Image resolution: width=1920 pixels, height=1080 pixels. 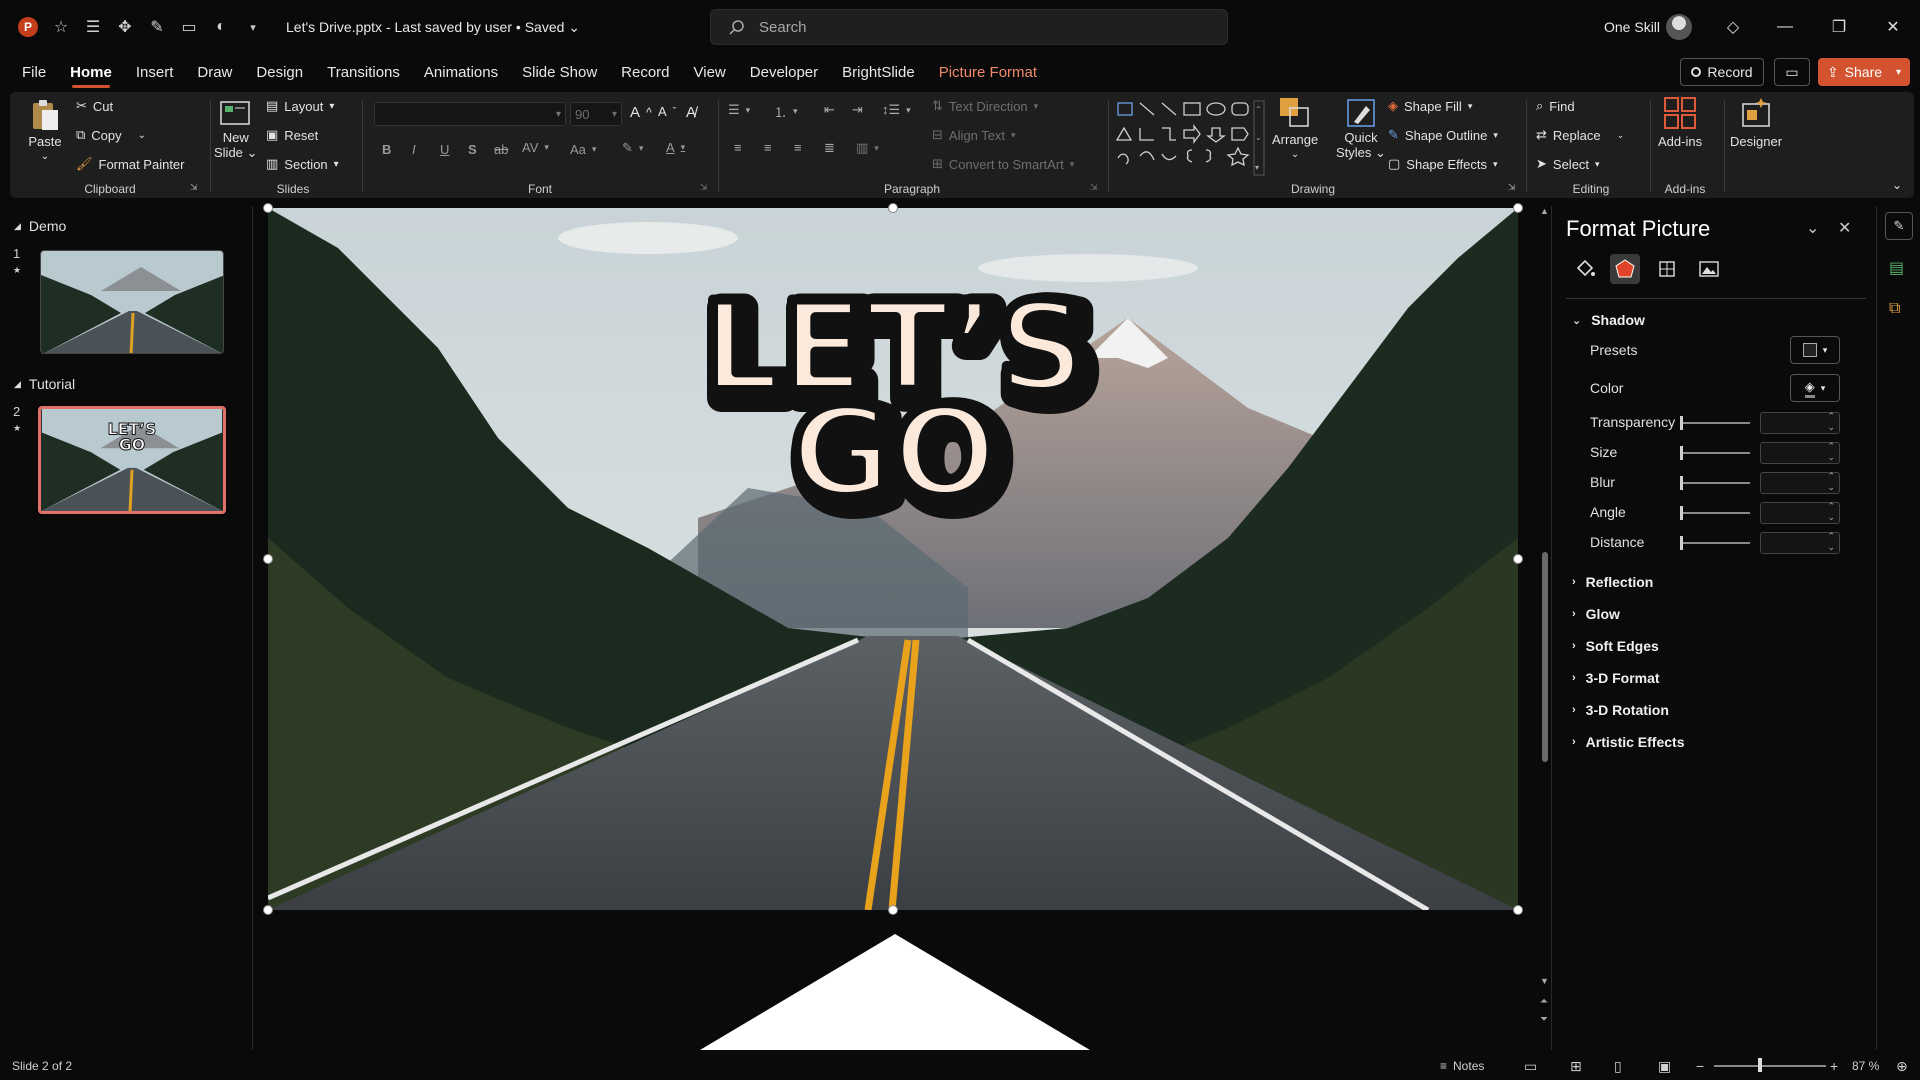 I want to click on change-case-icon: Aa ▾, so click(x=583, y=149).